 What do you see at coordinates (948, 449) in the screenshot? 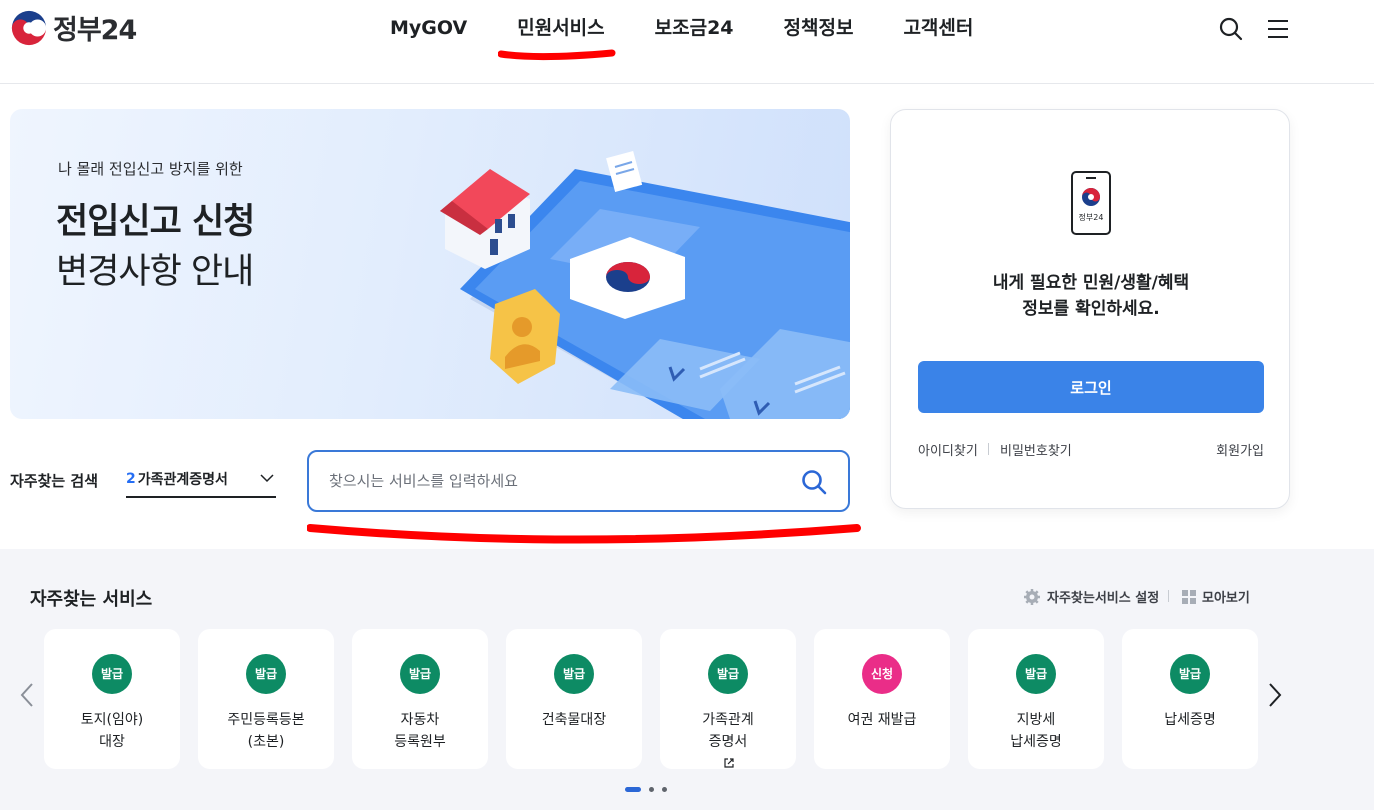
I see `find-id-link: 아이디찾기` at bounding box center [948, 449].